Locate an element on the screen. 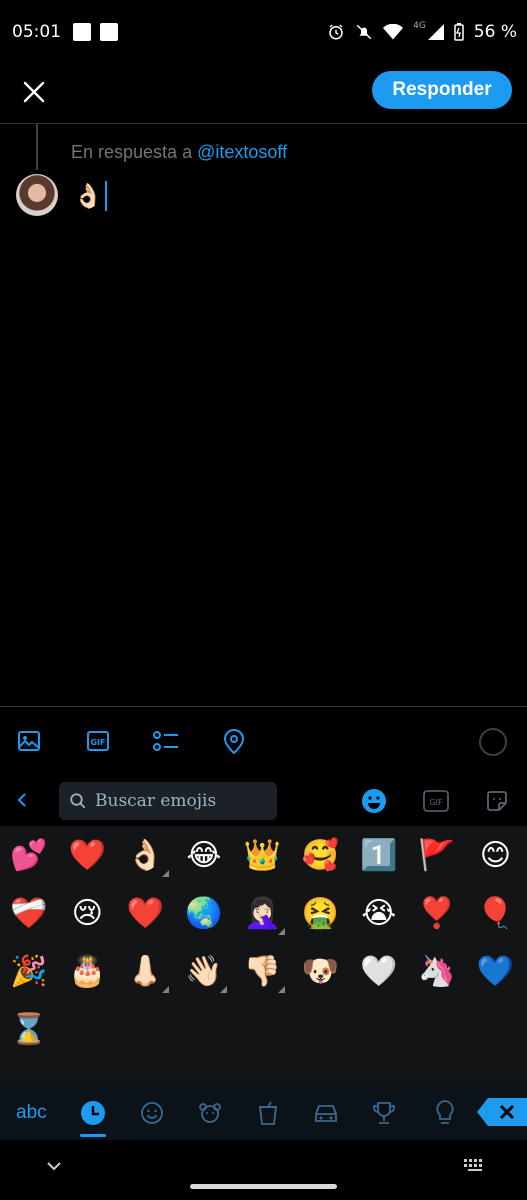  signal-icon is located at coordinates (435, 32).